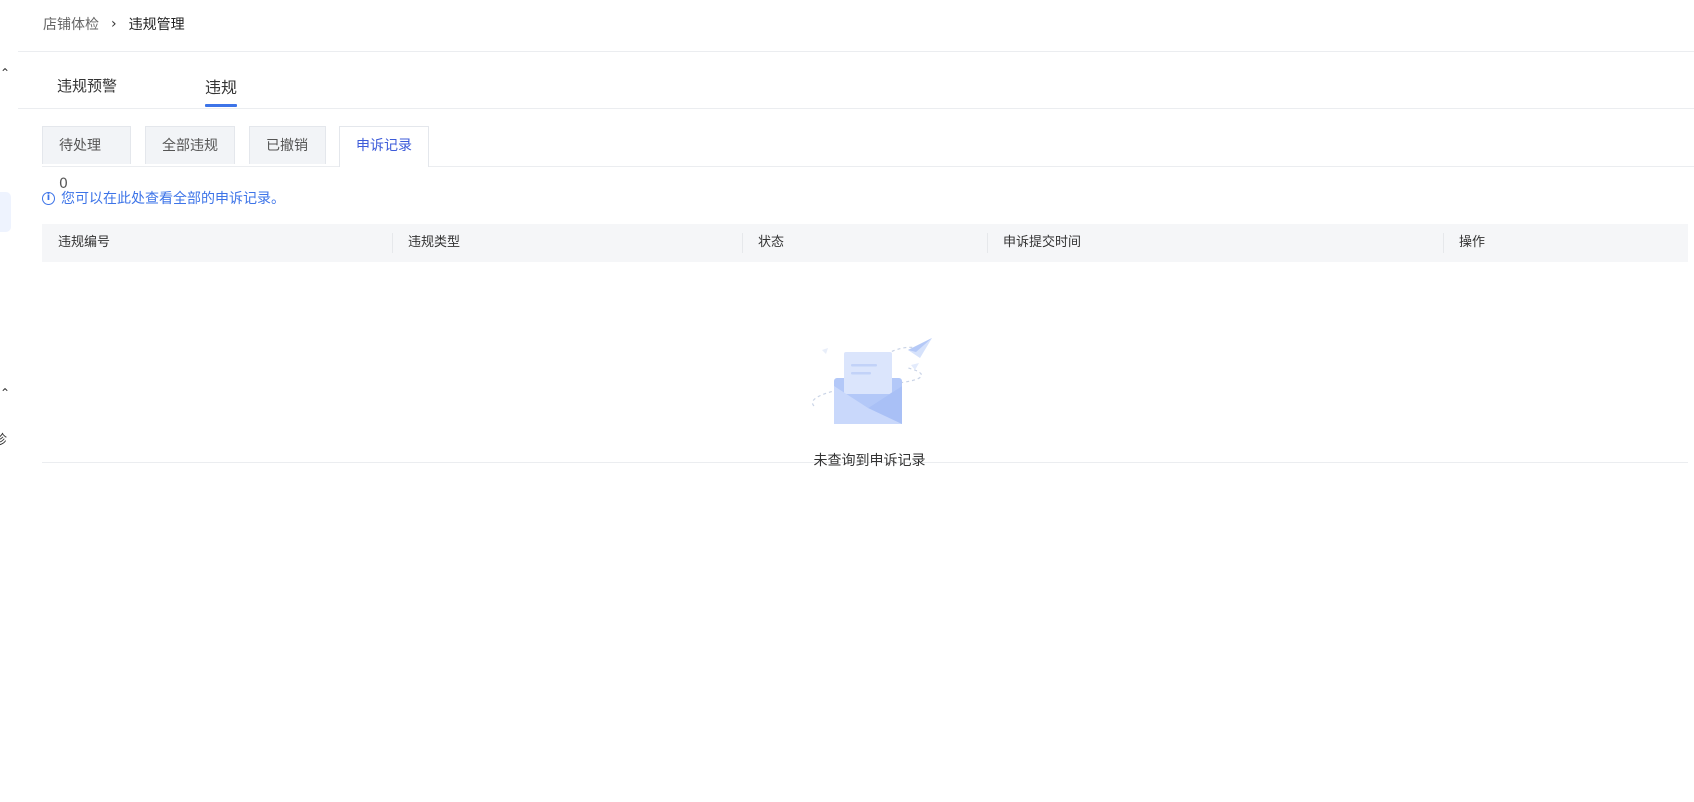  Describe the element at coordinates (567, 243) in the screenshot. I see `column-header-violation-type: 违规类型` at that location.